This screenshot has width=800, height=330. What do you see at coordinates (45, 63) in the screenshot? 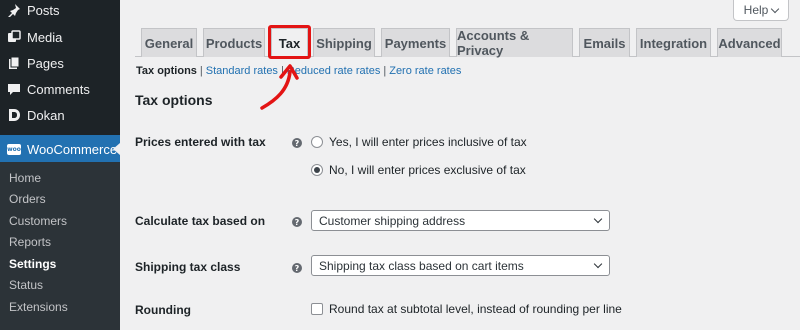
I see `sidebar-item-label: Pages` at bounding box center [45, 63].